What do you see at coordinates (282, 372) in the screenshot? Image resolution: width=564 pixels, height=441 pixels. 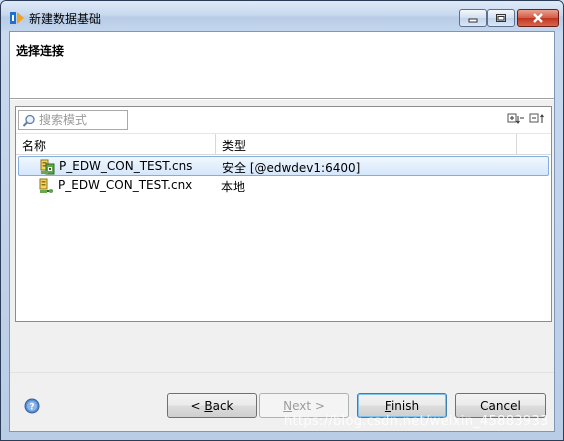 I see `footer-divider` at bounding box center [282, 372].